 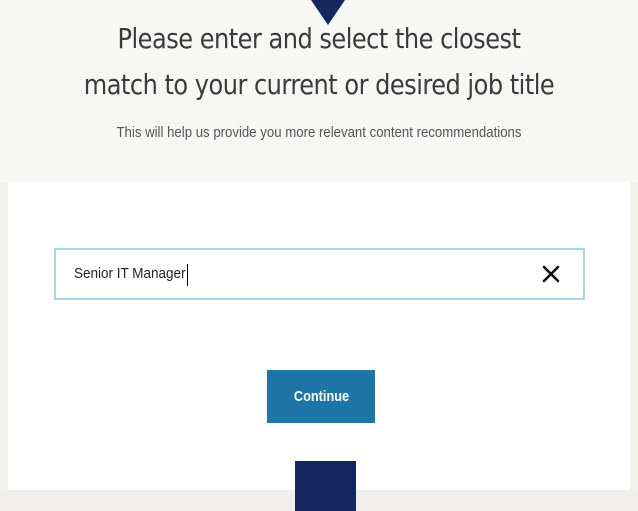 What do you see at coordinates (325, 486) in the screenshot?
I see `tutorial-pointer-block` at bounding box center [325, 486].